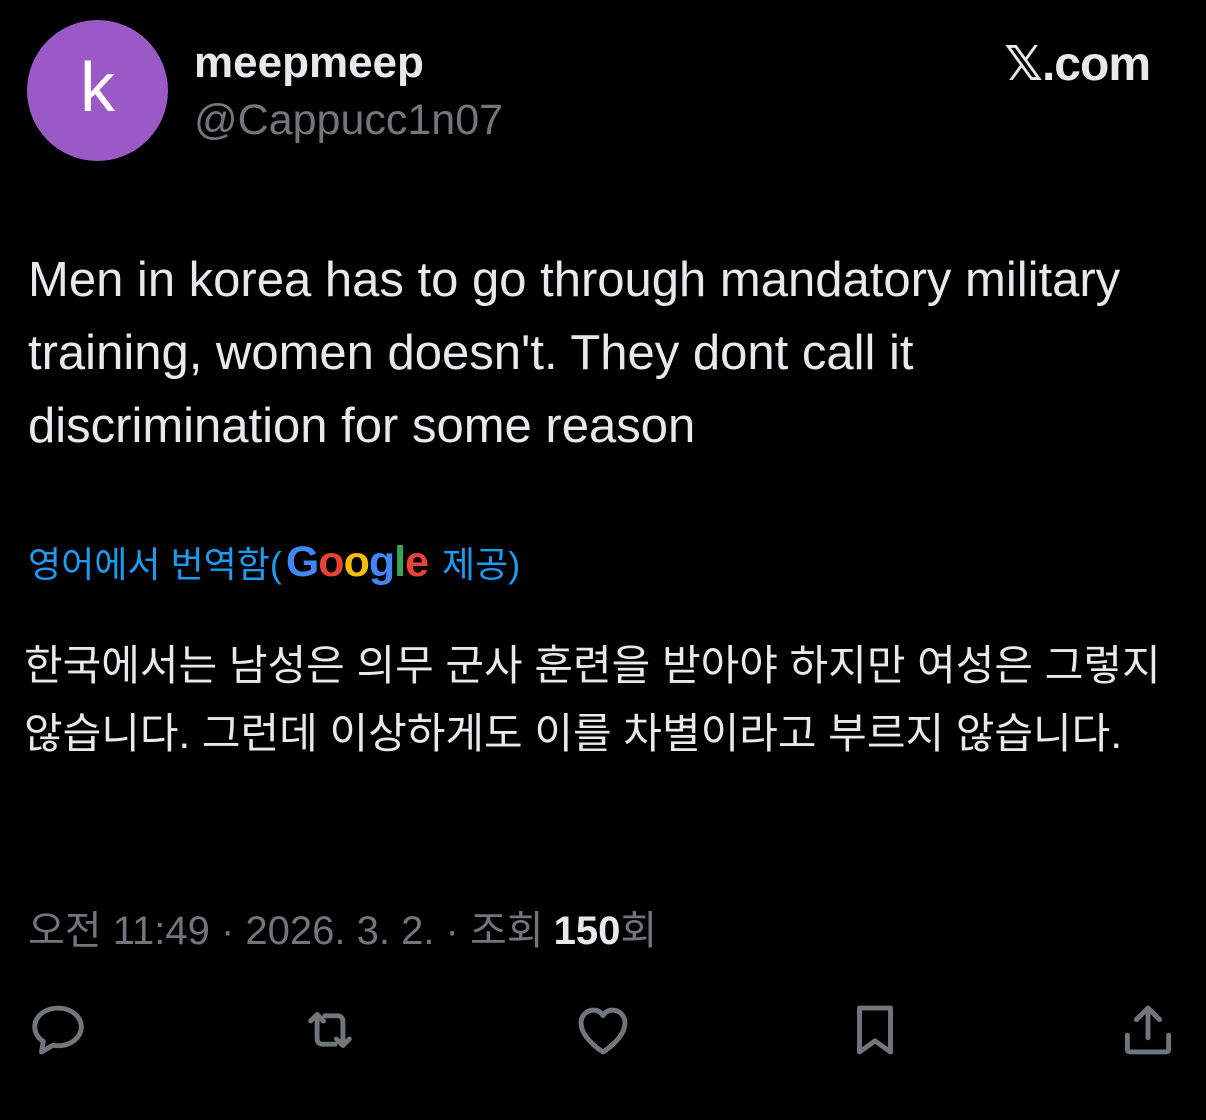  I want to click on like-button, so click(603, 1030).